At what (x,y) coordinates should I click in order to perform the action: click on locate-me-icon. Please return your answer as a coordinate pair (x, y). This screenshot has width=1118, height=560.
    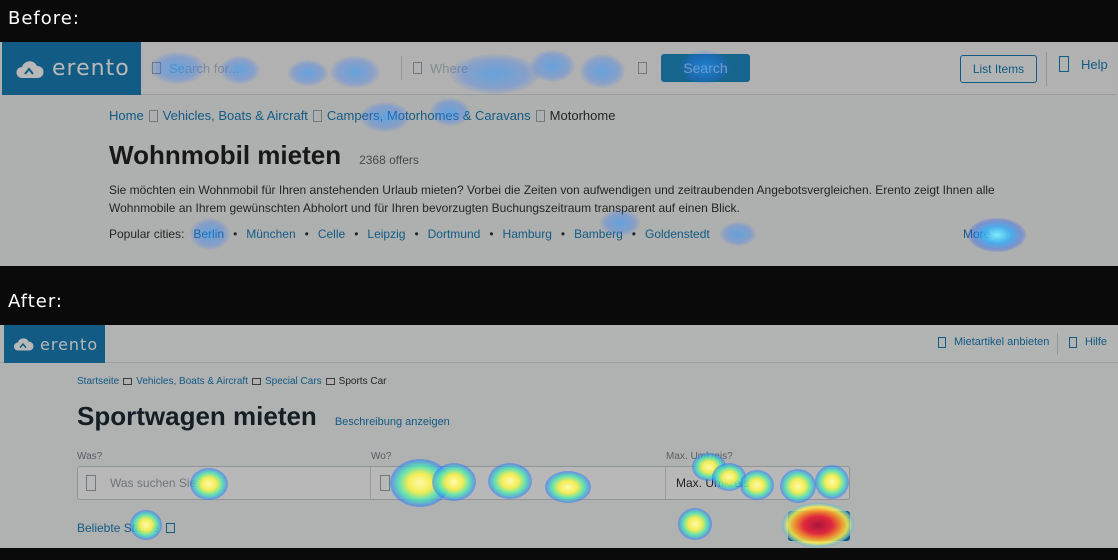
    Looking at the image, I should click on (642, 68).